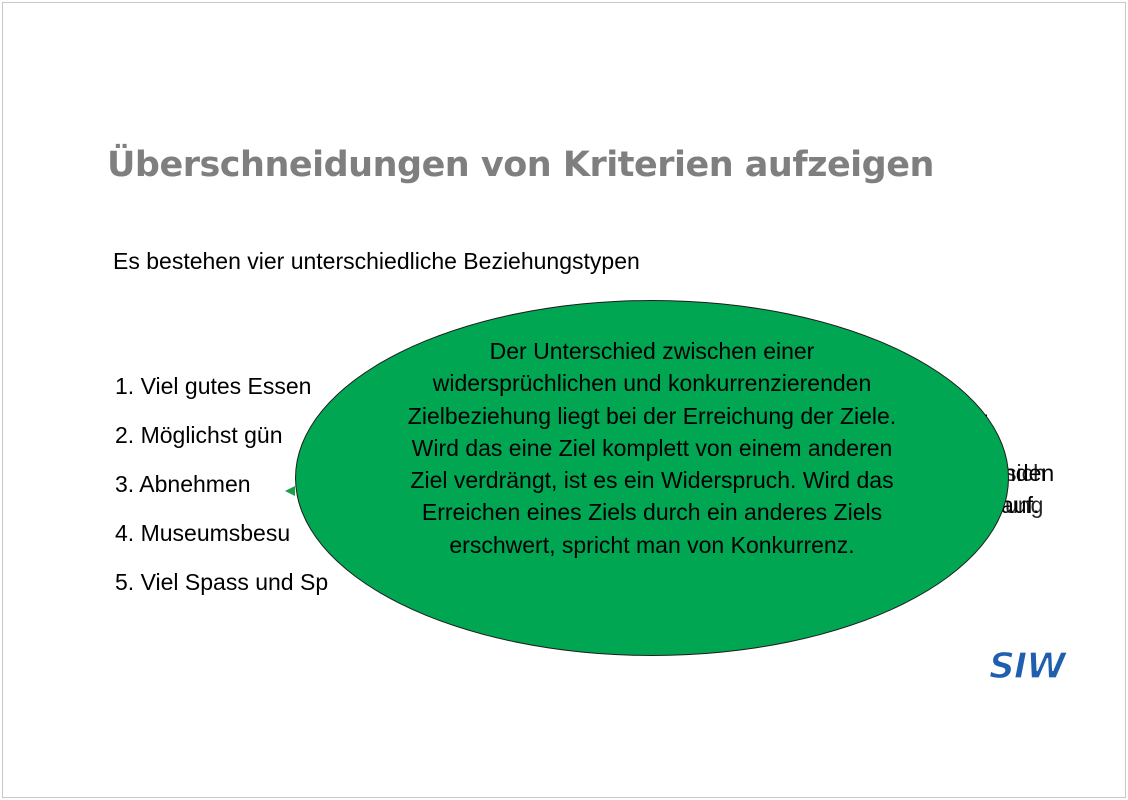  I want to click on list-item: 2. Möglichst gün, so click(199, 435).